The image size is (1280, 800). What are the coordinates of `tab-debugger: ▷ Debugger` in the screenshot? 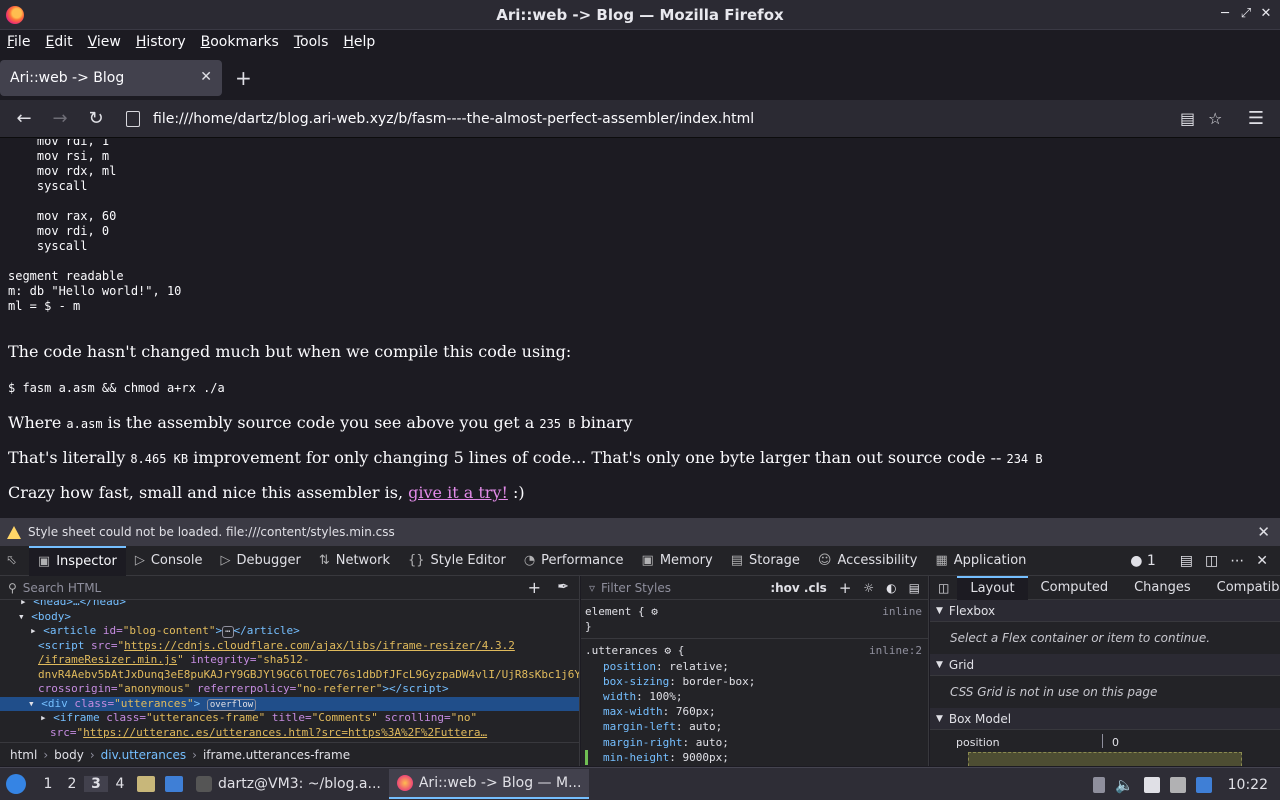 It's located at (260, 561).